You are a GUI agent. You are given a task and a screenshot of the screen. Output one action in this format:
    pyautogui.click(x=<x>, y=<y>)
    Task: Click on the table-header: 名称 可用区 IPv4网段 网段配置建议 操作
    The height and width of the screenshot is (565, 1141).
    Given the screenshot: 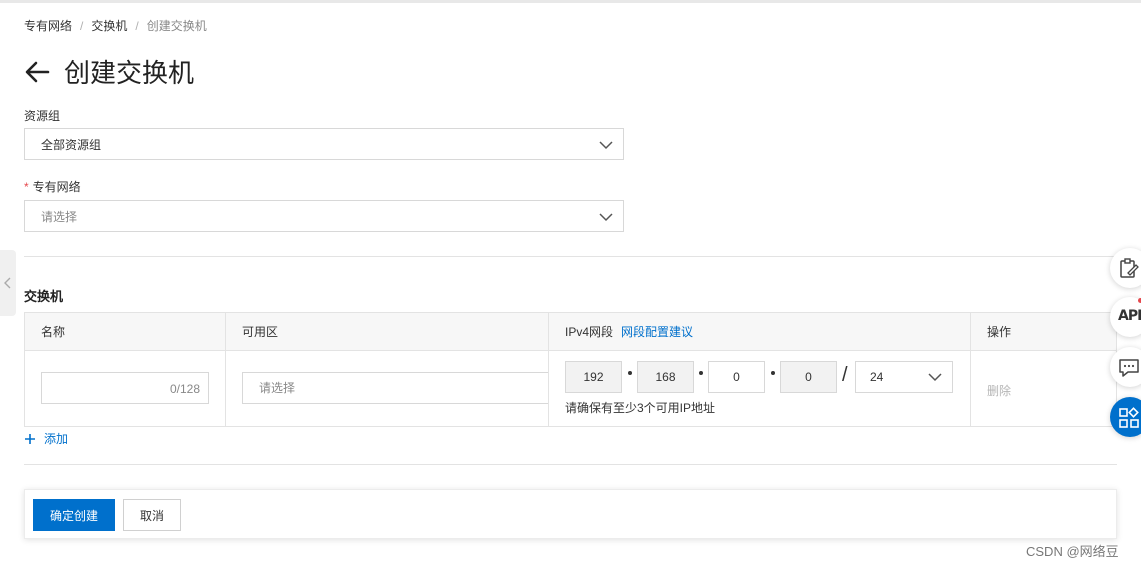 What is the action you would take?
    pyautogui.click(x=570, y=332)
    